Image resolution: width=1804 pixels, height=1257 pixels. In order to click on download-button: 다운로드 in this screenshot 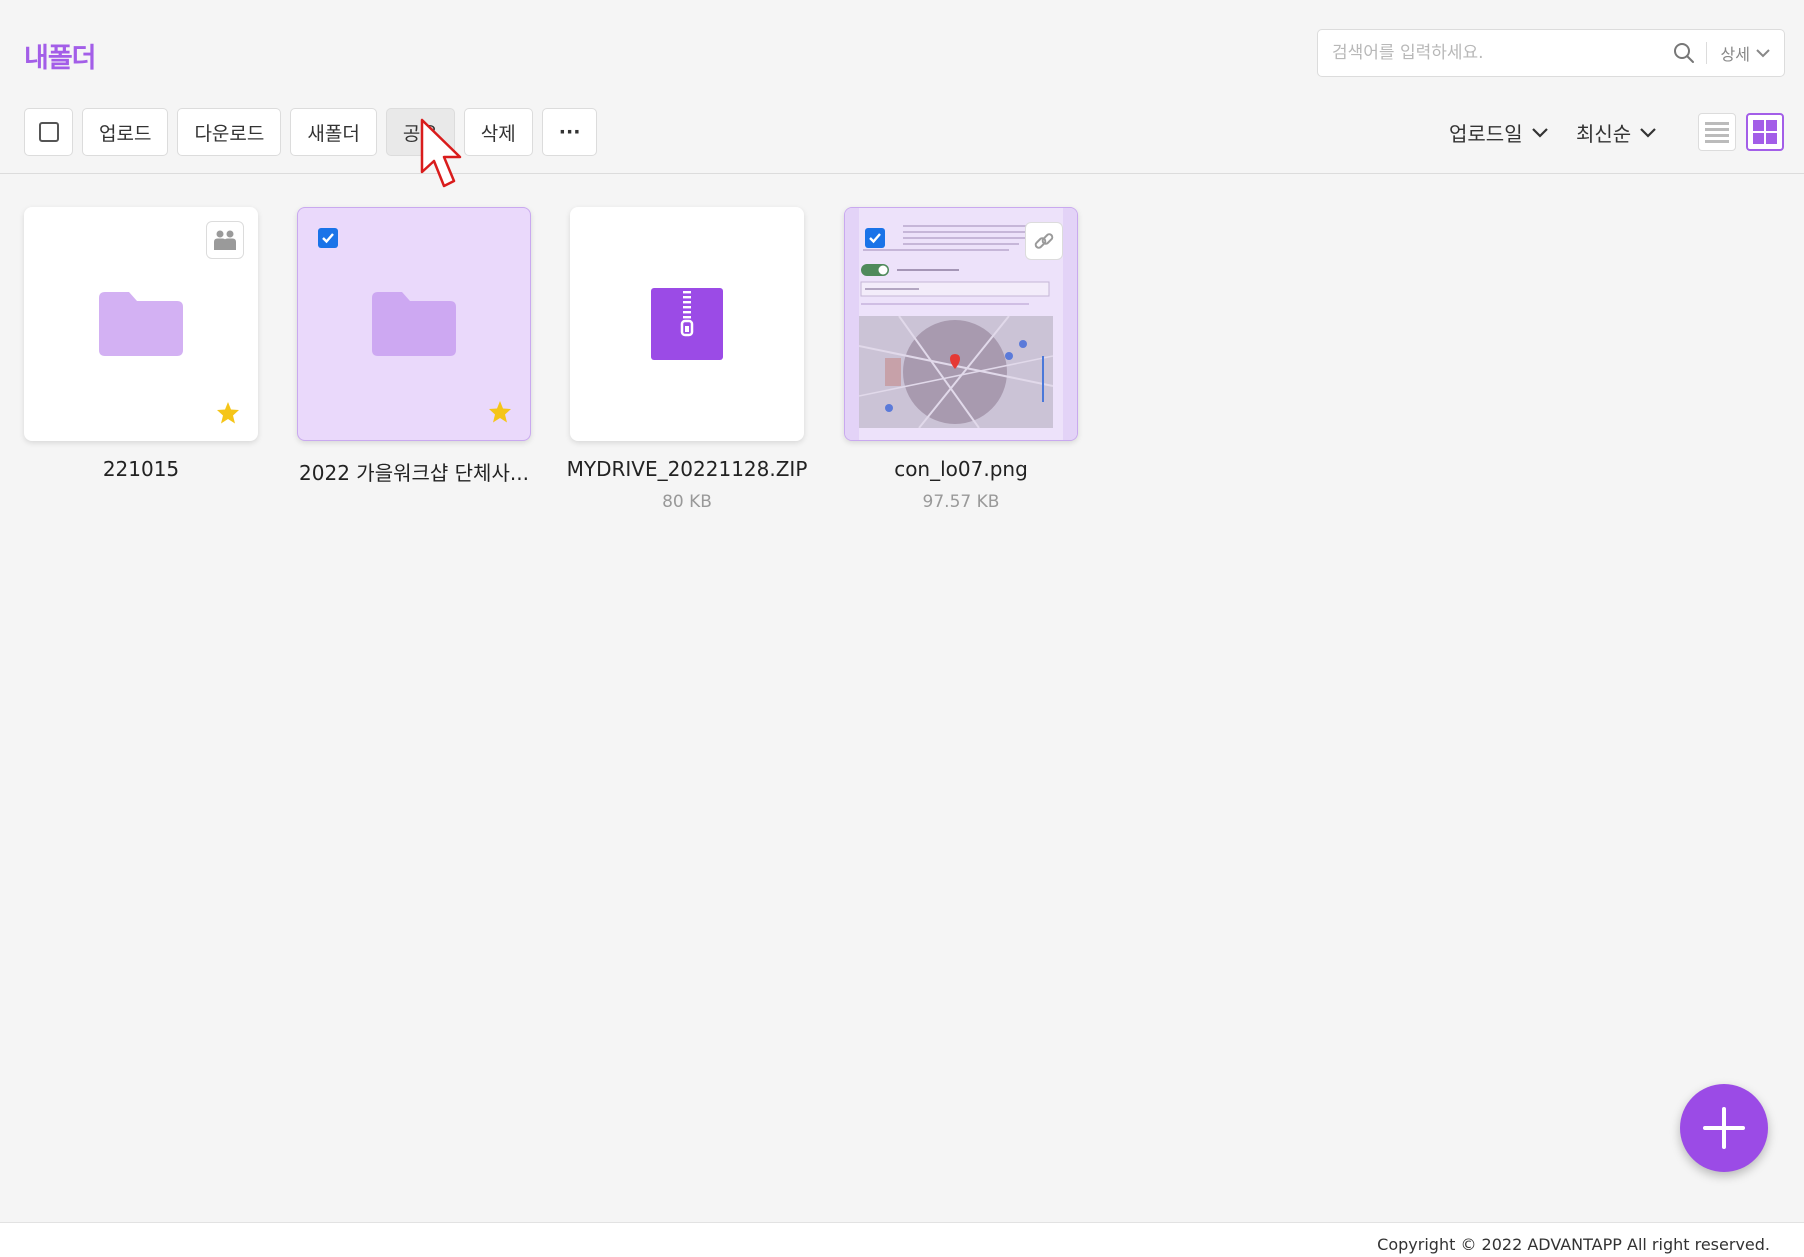, I will do `click(229, 132)`.